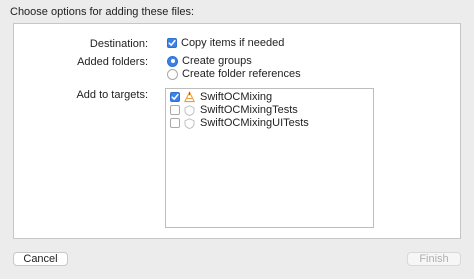 This screenshot has width=474, height=279. I want to click on added-folders-label: Added folders:, so click(112, 62).